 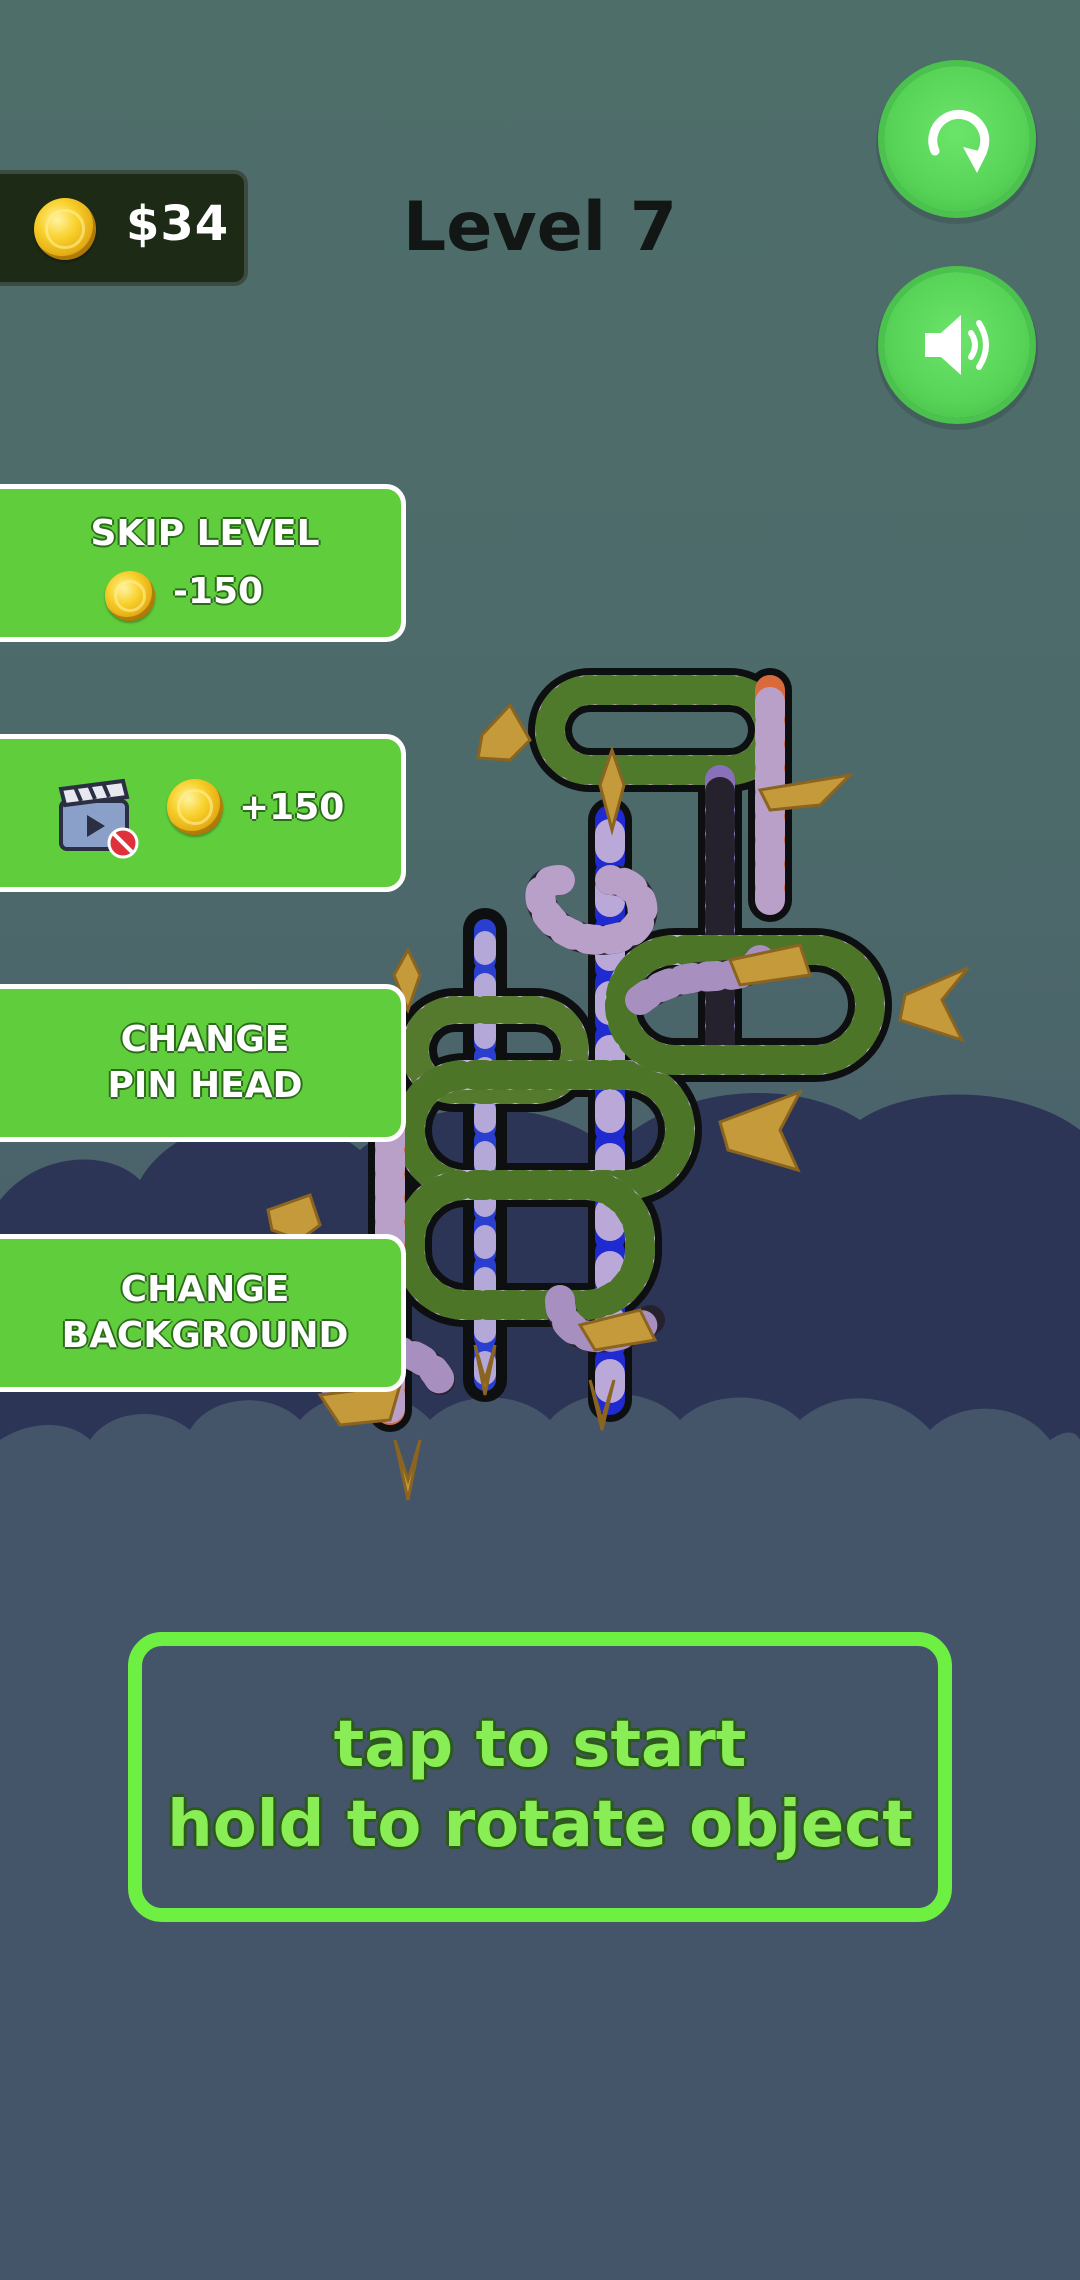 What do you see at coordinates (540, 1745) in the screenshot?
I see `hint-line-tap: tap to start` at bounding box center [540, 1745].